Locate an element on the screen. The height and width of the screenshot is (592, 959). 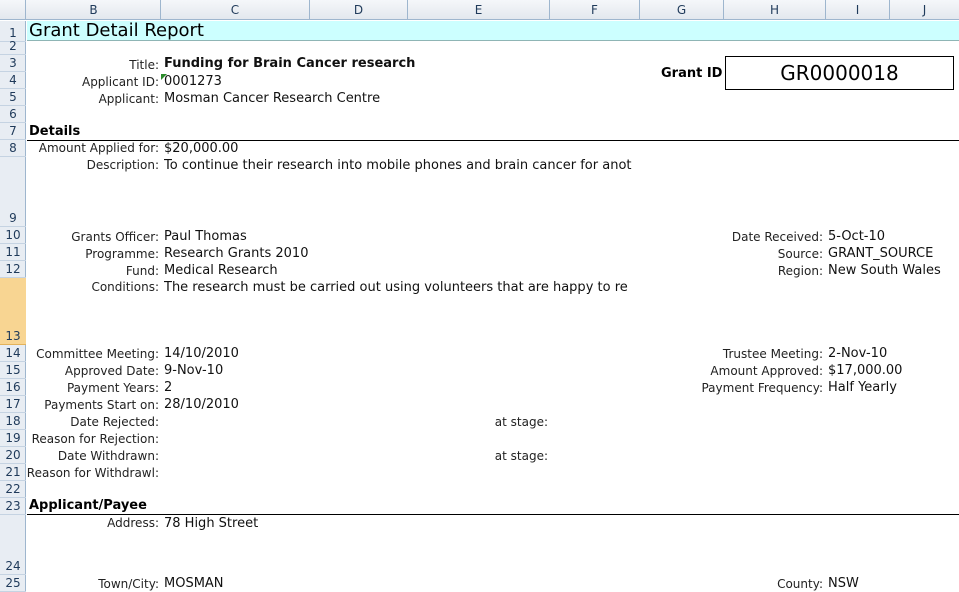
row-header: 6 is located at coordinates (13, 114).